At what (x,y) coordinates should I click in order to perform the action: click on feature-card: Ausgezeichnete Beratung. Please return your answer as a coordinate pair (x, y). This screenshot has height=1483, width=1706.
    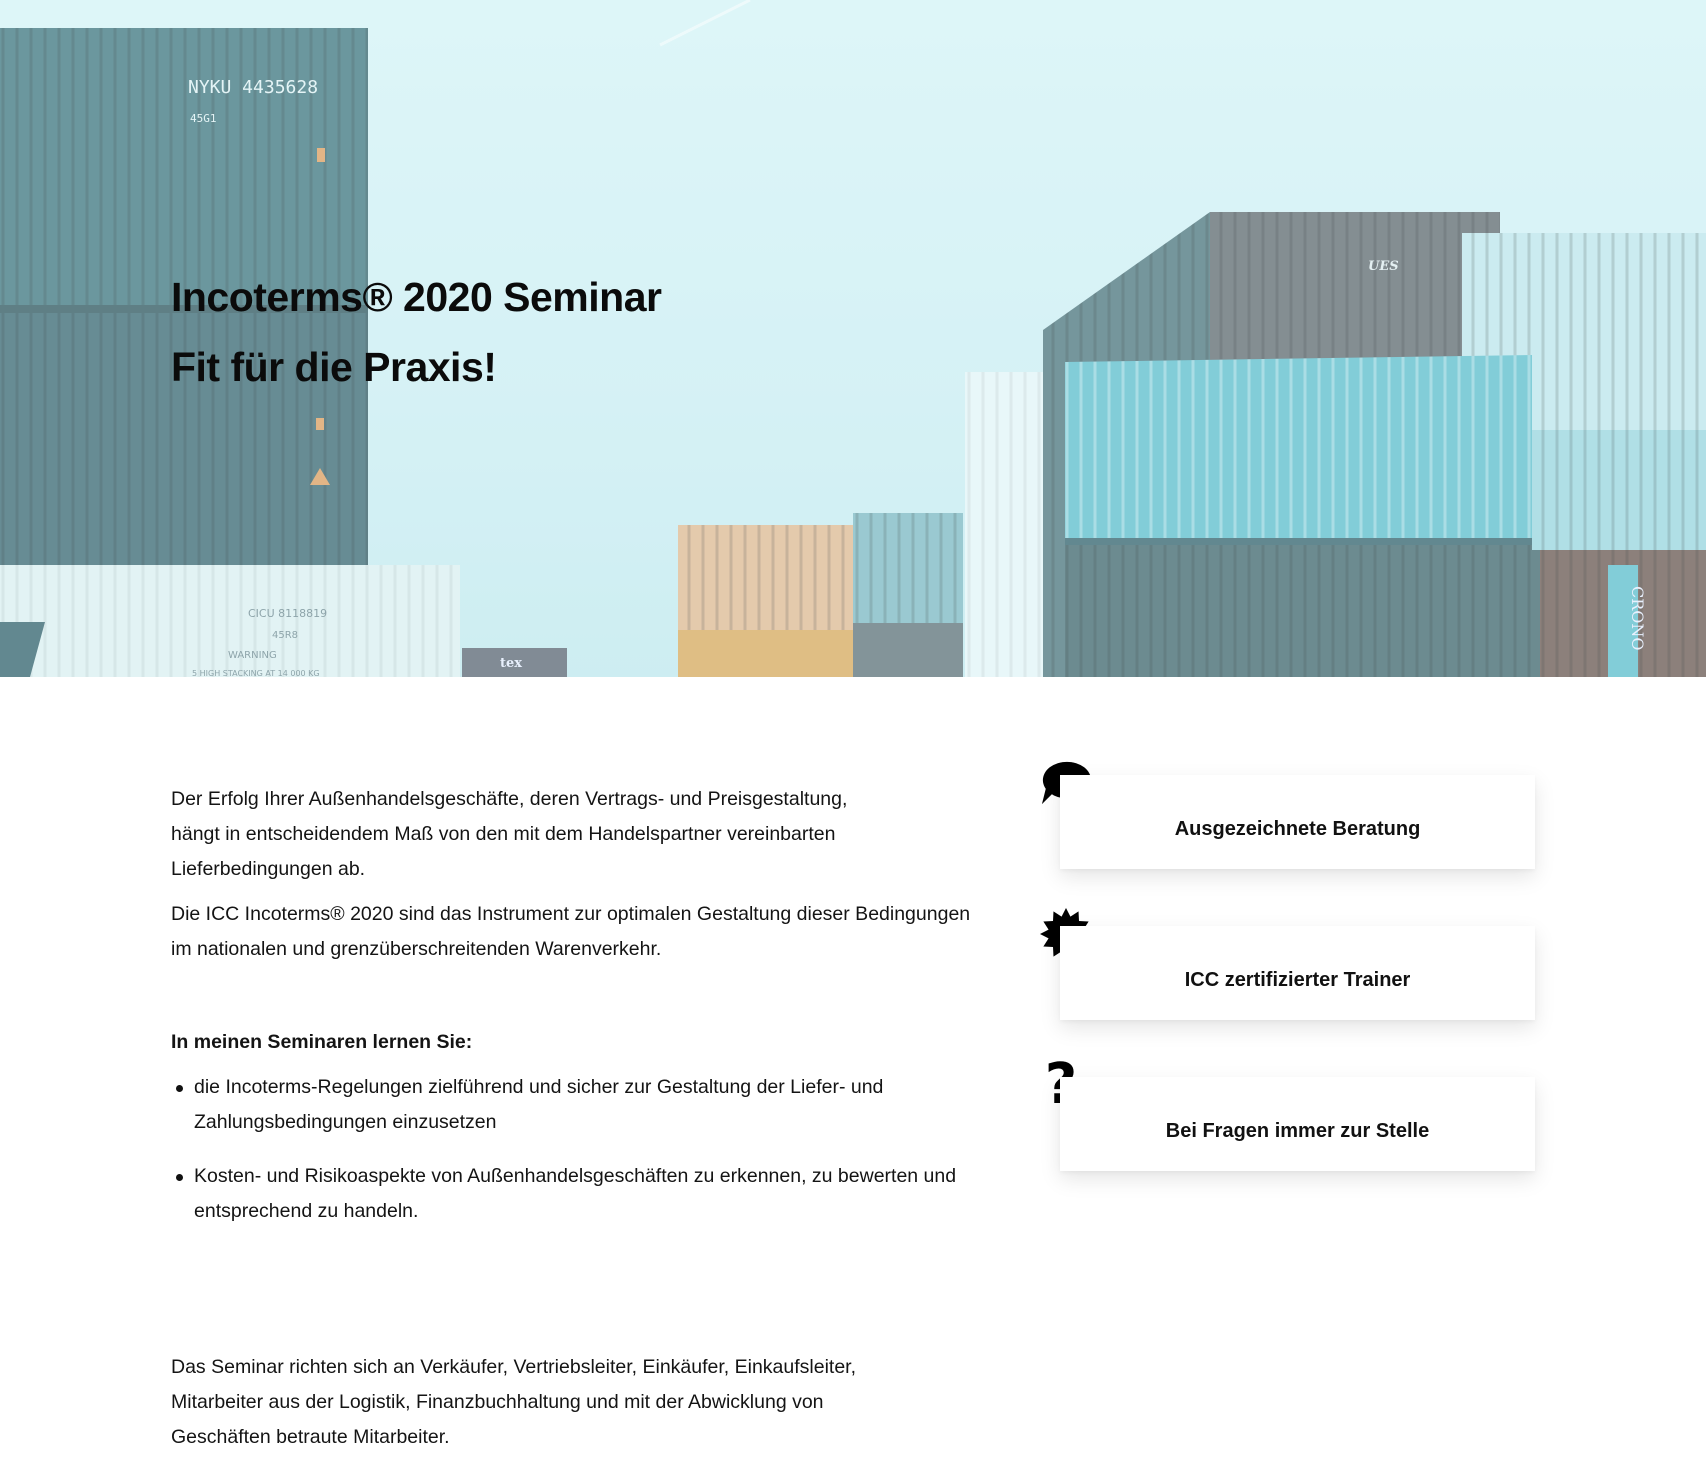
    Looking at the image, I should click on (1297, 822).